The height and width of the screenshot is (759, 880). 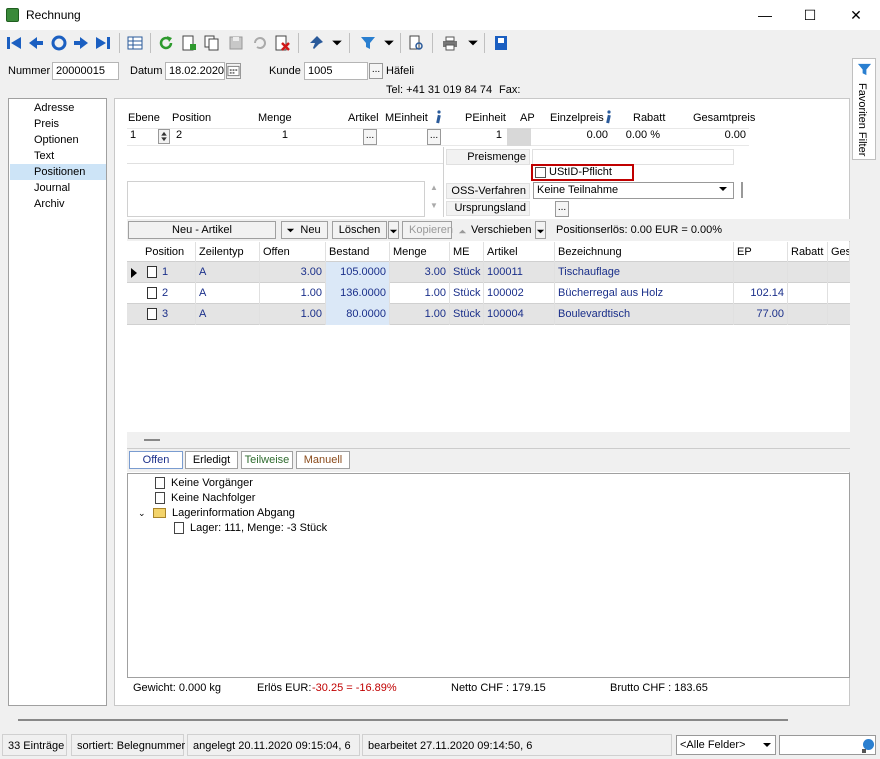 I want to click on tab-teilweise: Teilweise, so click(x=267, y=460).